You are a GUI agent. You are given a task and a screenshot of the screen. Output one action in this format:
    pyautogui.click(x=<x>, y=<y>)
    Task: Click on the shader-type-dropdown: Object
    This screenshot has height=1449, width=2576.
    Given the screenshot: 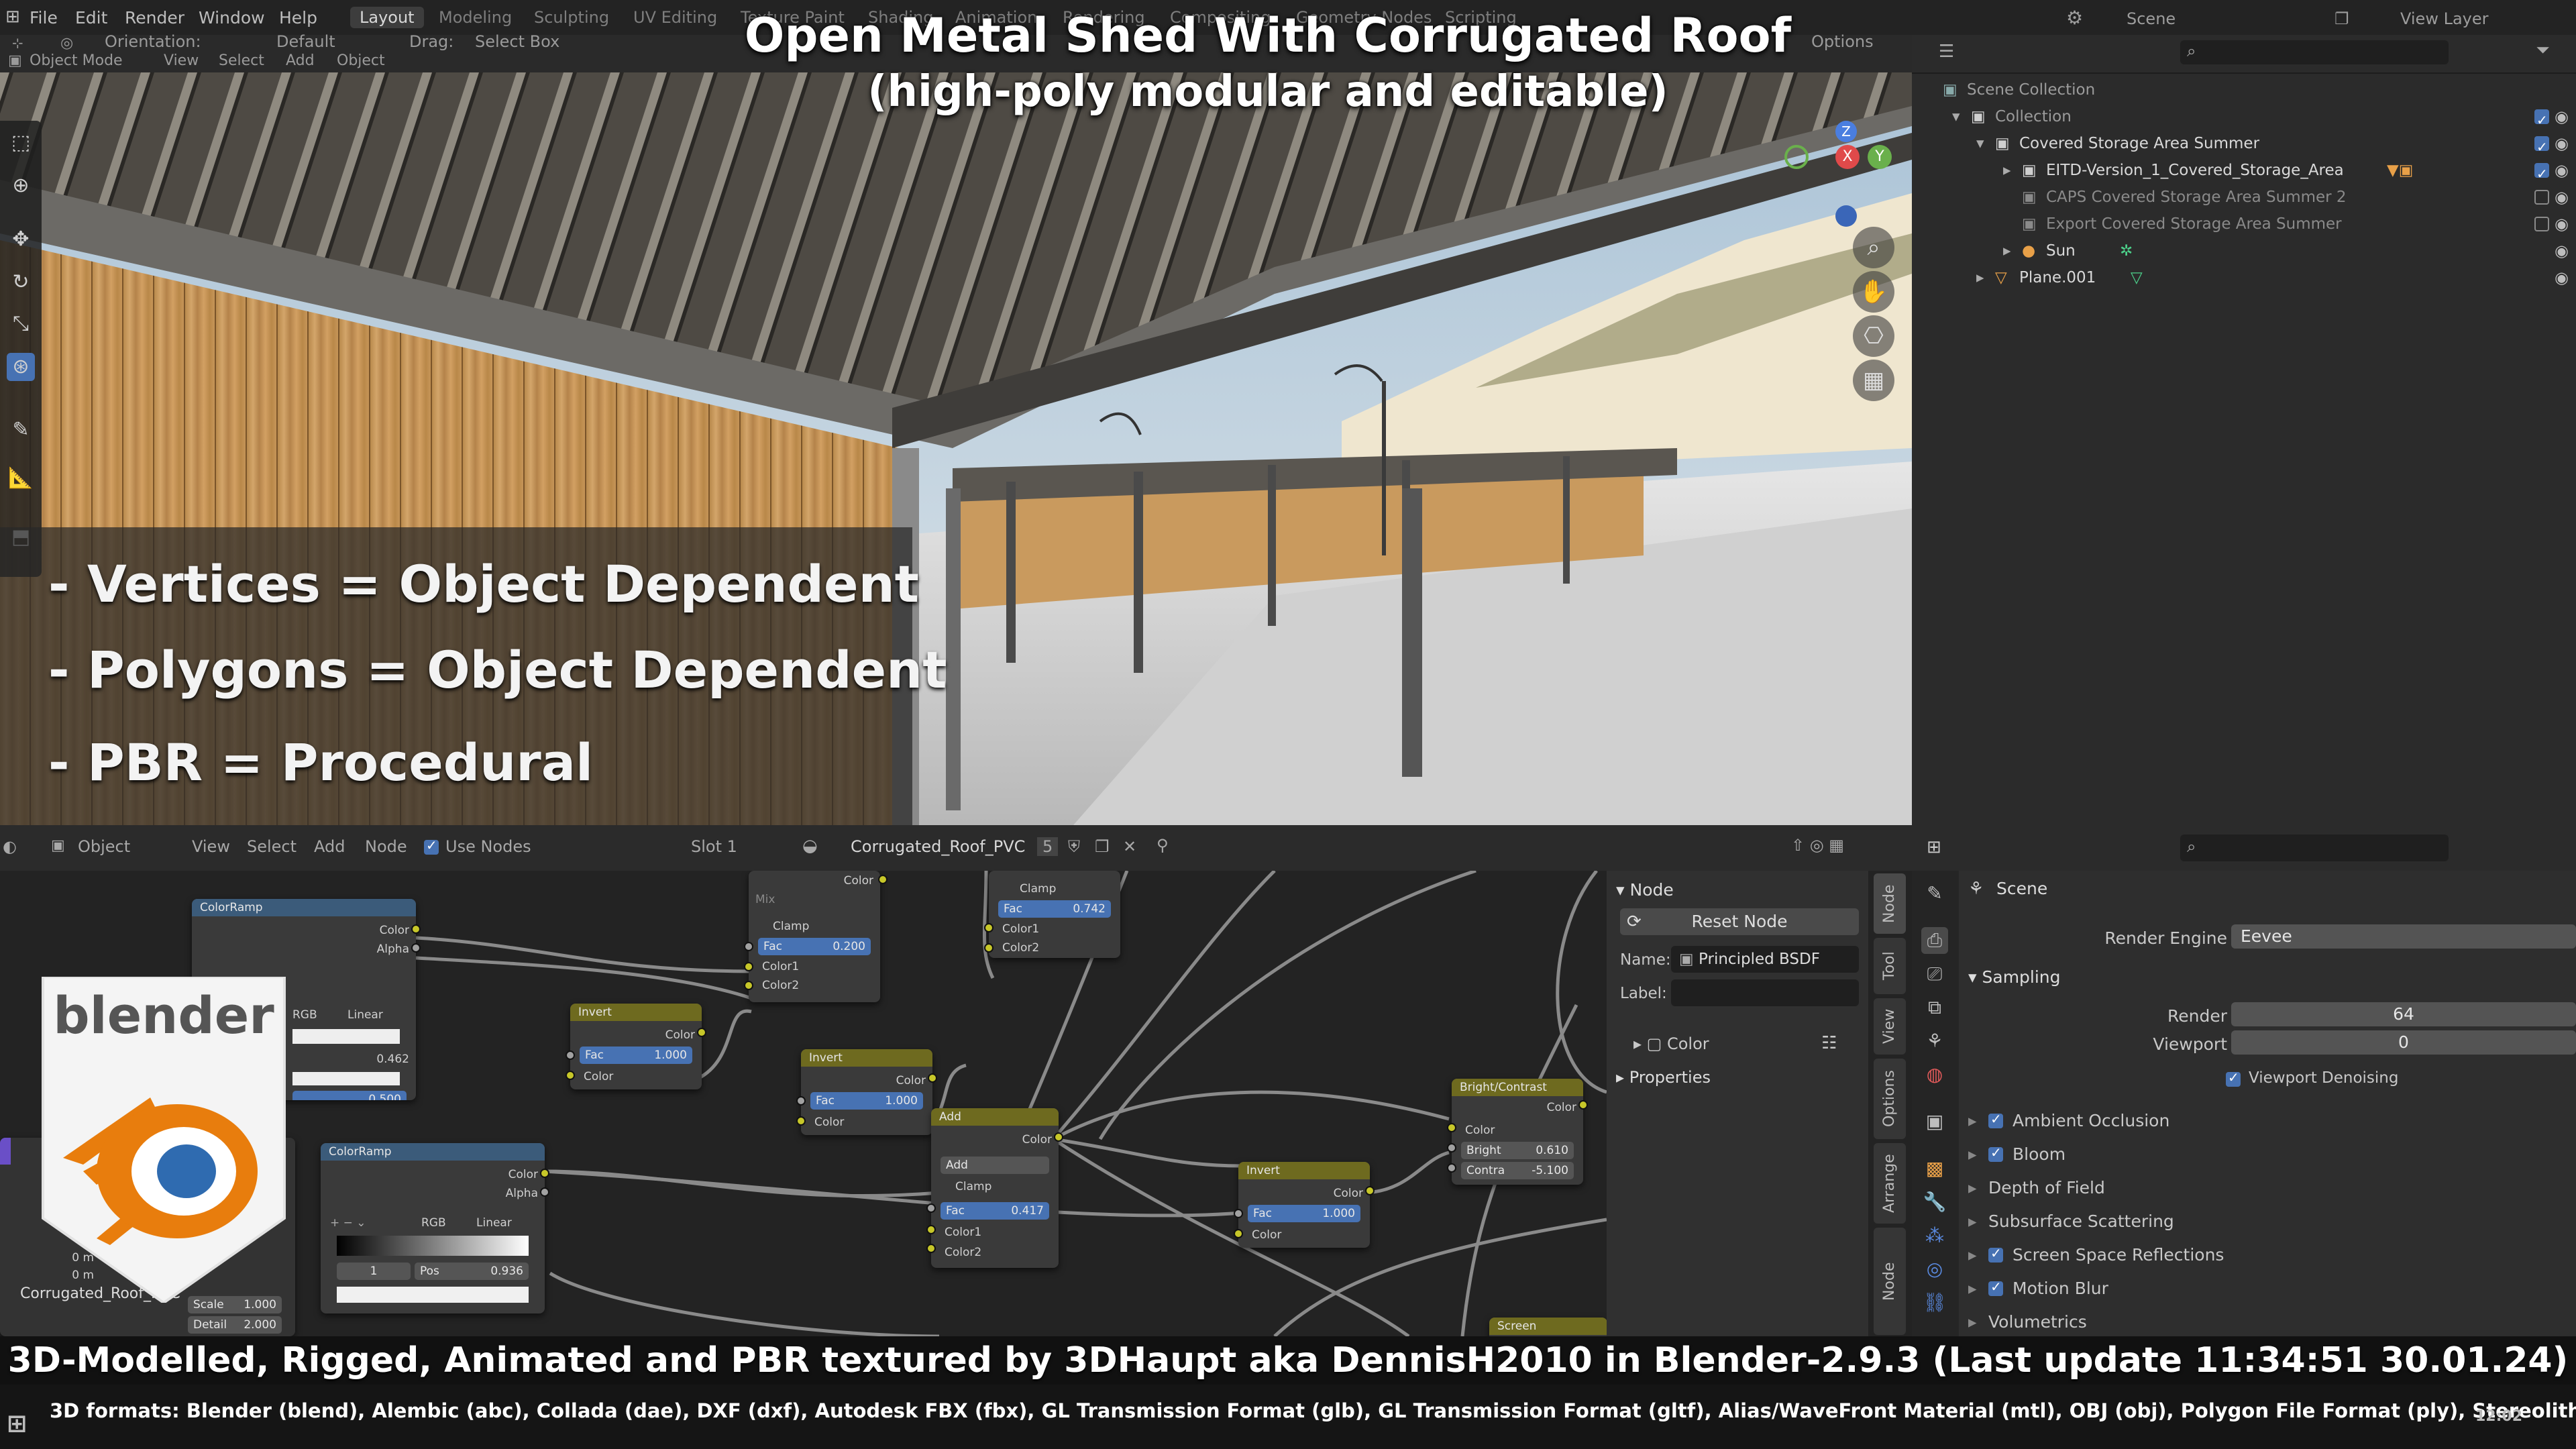 What is the action you would take?
    pyautogui.click(x=104, y=846)
    